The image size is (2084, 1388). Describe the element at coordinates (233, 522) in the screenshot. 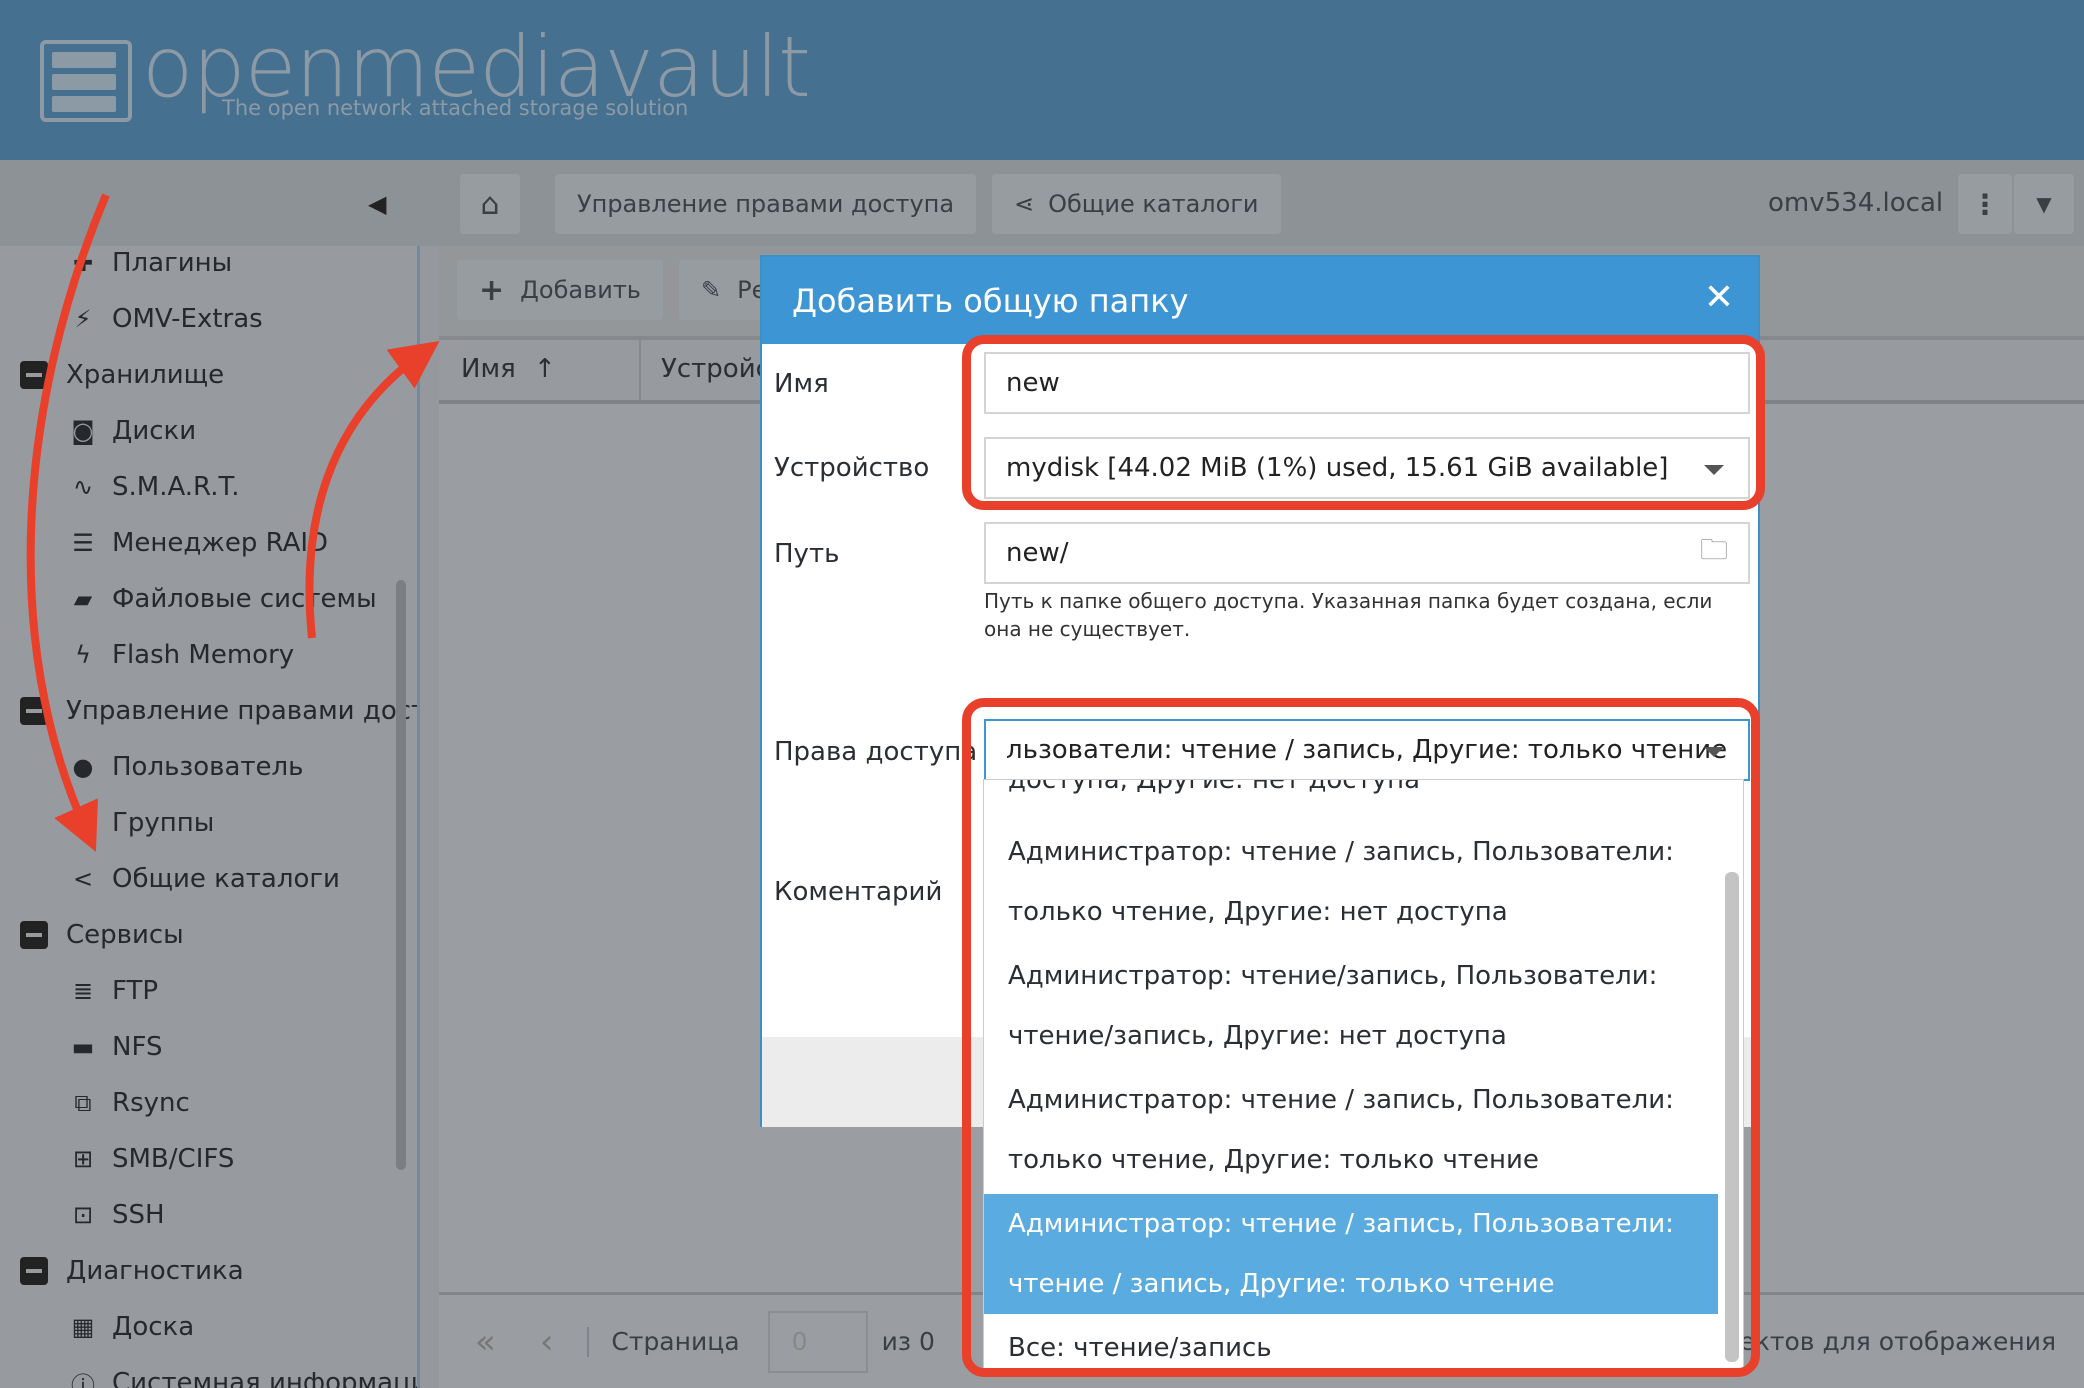

I see `annotation-arrows` at that location.